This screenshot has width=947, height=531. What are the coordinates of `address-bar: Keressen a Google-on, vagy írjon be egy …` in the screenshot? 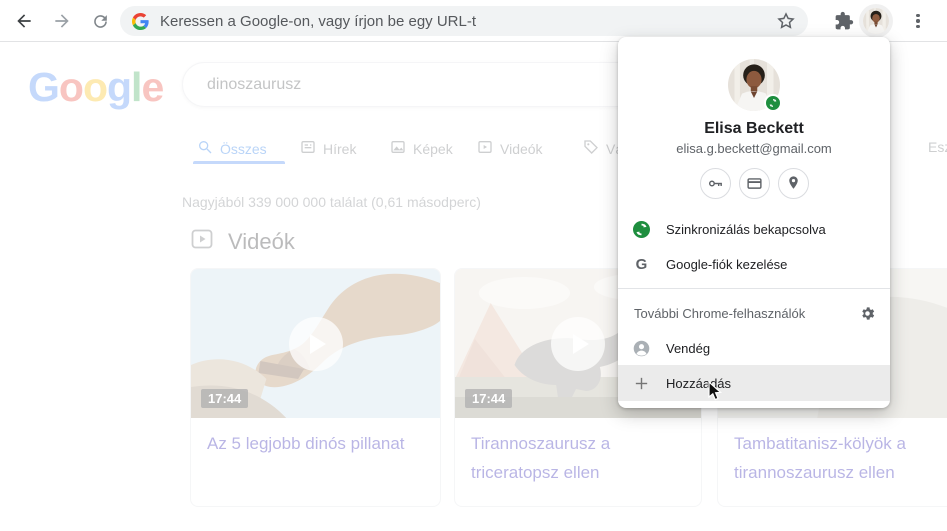 It's located at (464, 21).